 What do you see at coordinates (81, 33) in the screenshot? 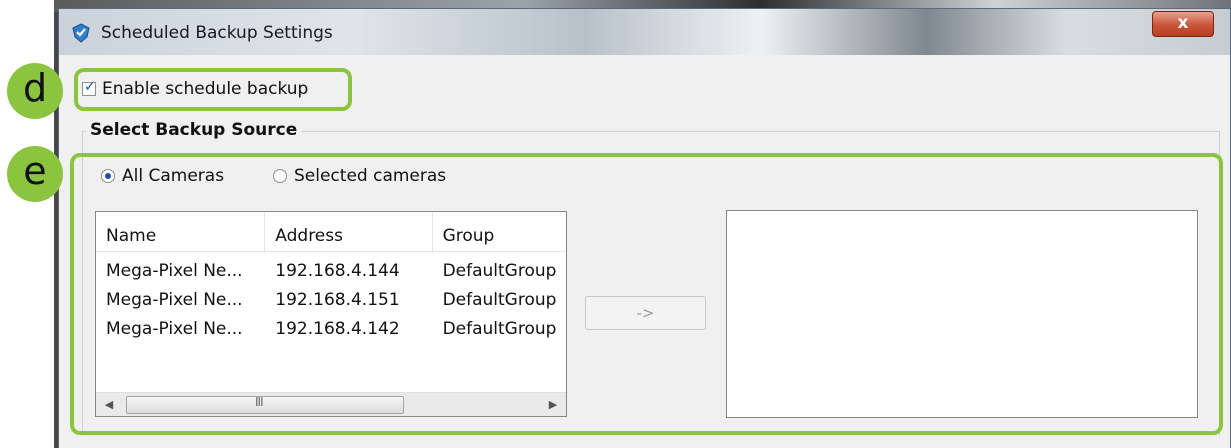
I see `shield-check-icon` at bounding box center [81, 33].